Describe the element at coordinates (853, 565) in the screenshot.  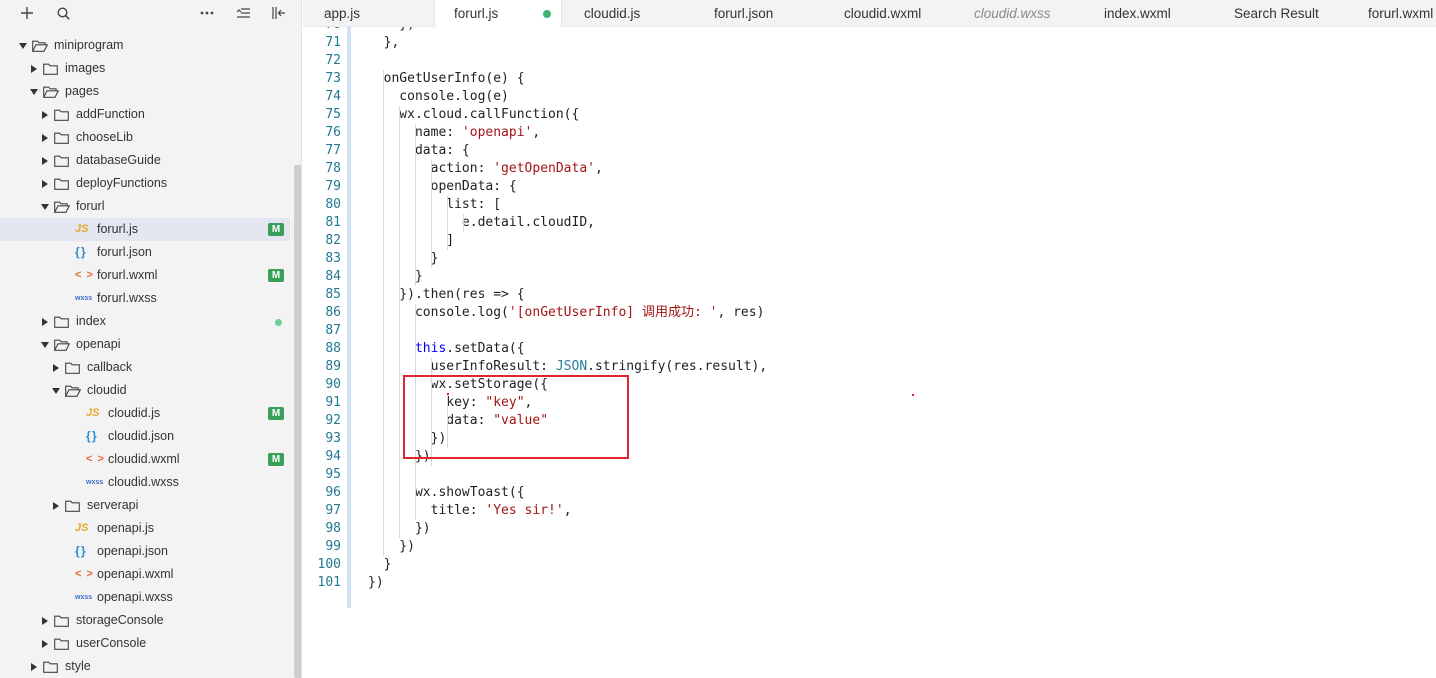
I see `code-line: 100 }` at that location.